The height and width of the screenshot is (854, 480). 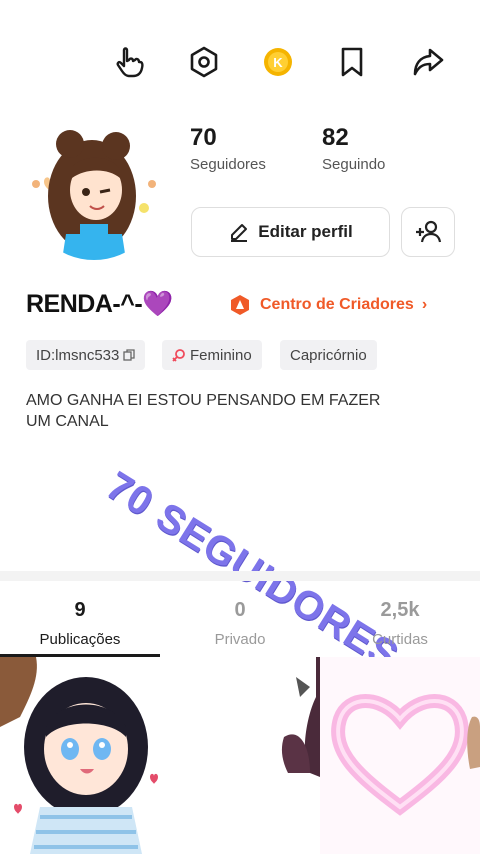 I want to click on coin-icon: K, so click(x=278, y=62).